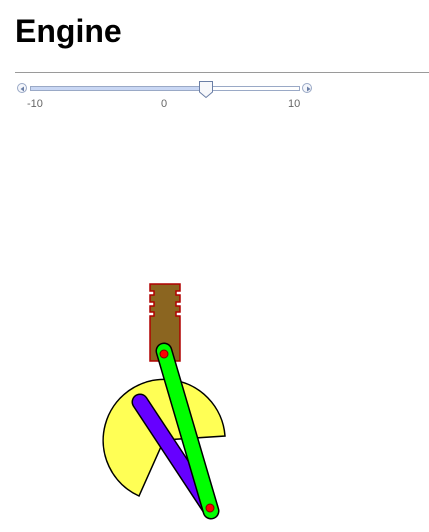  I want to click on crank-pin, so click(210, 508).